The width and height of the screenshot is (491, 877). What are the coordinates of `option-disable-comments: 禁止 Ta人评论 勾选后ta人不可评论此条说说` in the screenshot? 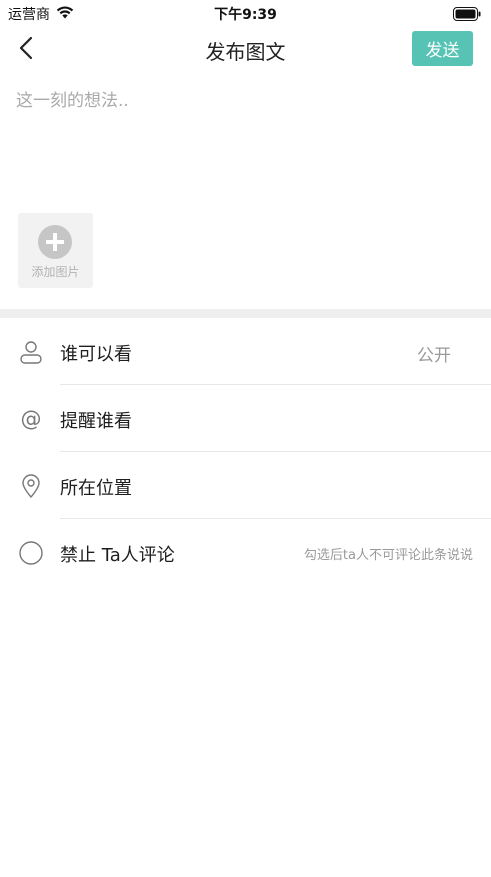 It's located at (245, 552).